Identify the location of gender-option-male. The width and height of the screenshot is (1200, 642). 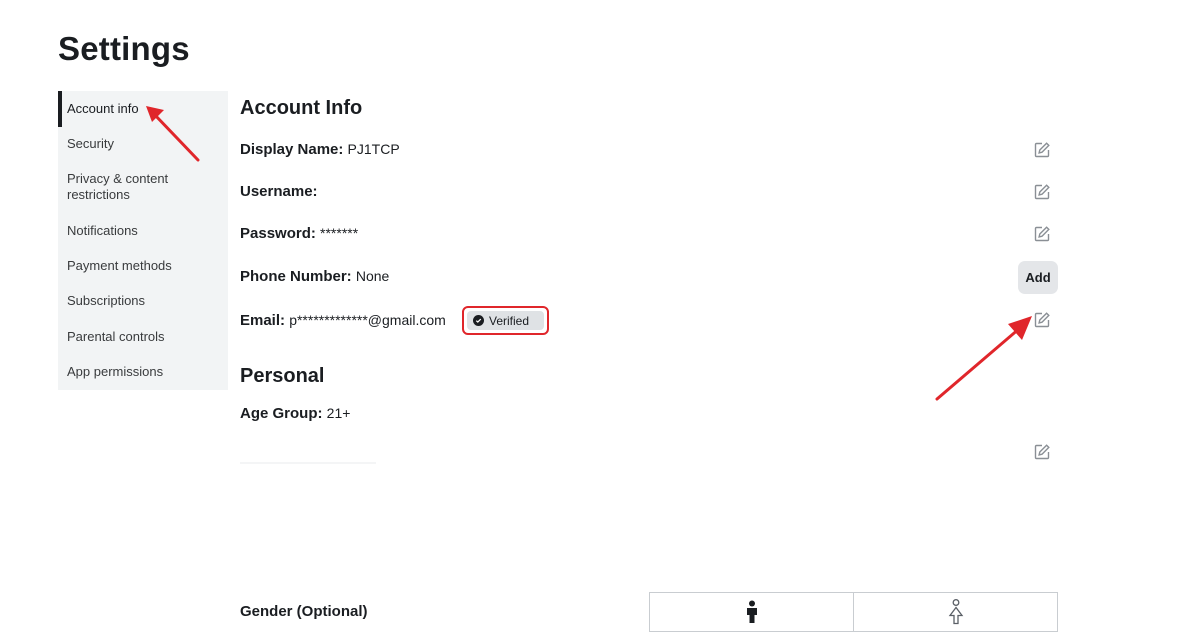
(751, 612).